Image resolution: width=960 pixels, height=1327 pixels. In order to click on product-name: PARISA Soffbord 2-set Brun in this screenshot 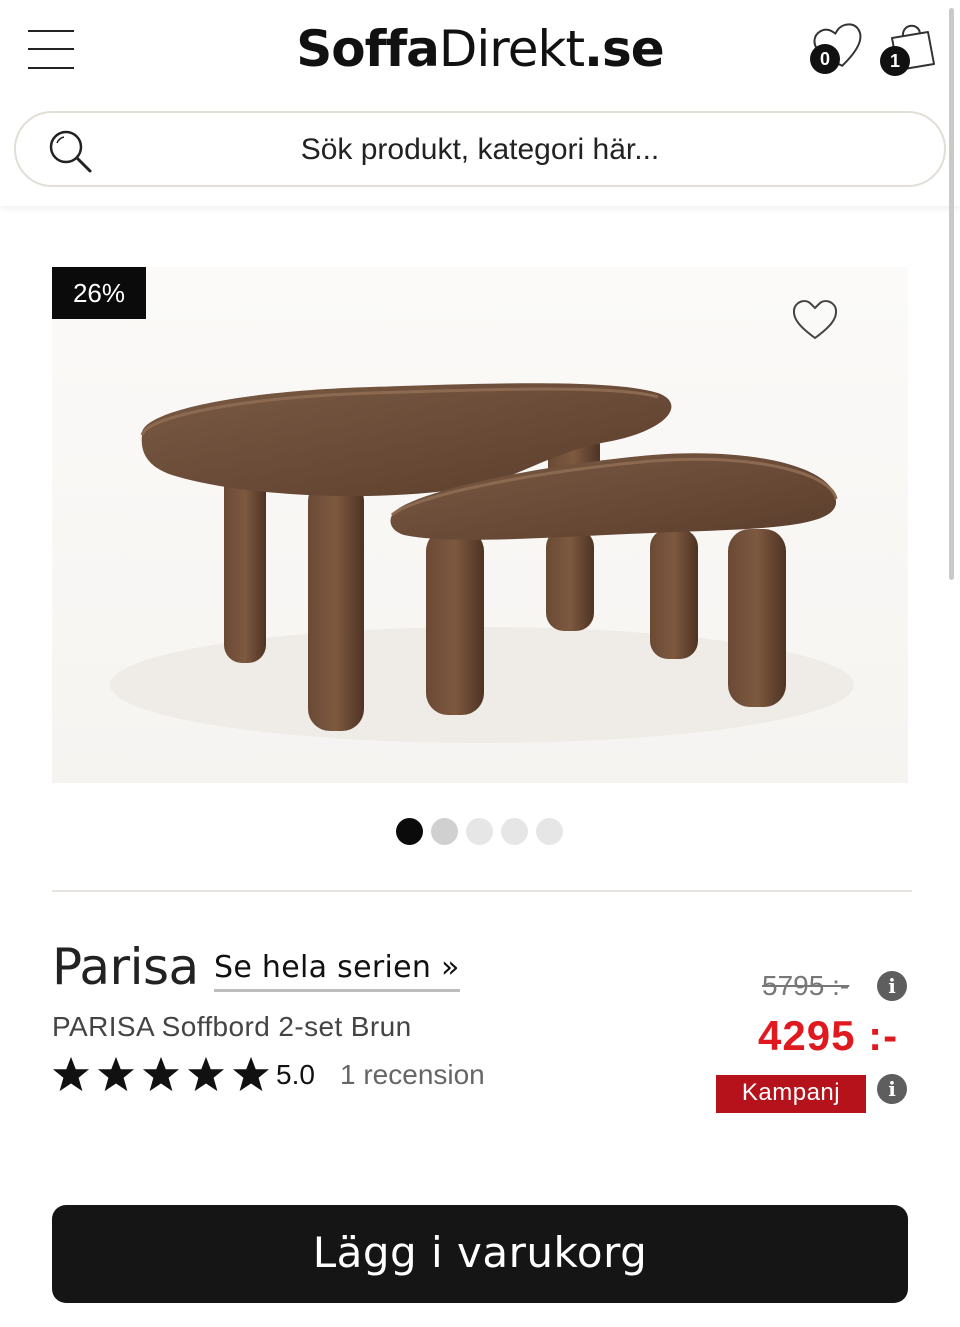, I will do `click(232, 1026)`.